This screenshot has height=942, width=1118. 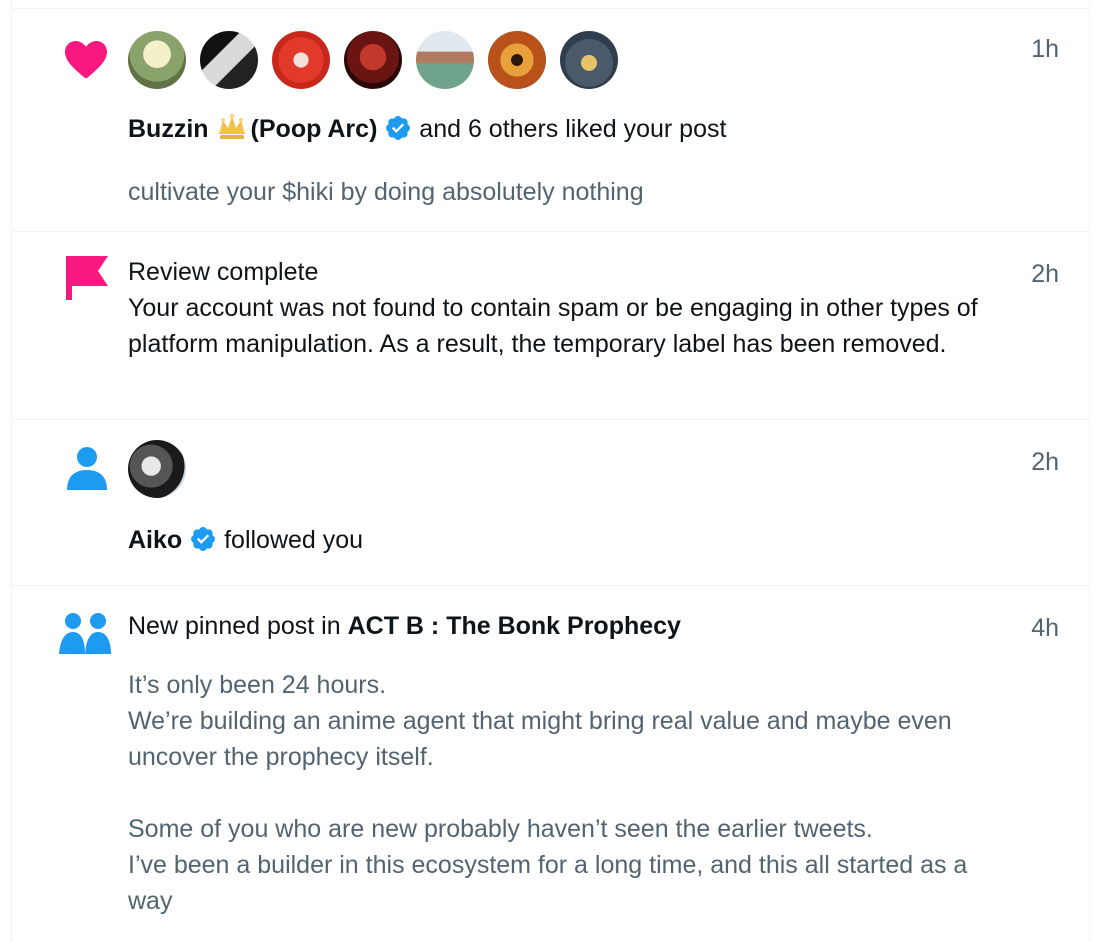 I want to click on community-name: ACT B : The Bonk Prophecy, so click(x=514, y=626).